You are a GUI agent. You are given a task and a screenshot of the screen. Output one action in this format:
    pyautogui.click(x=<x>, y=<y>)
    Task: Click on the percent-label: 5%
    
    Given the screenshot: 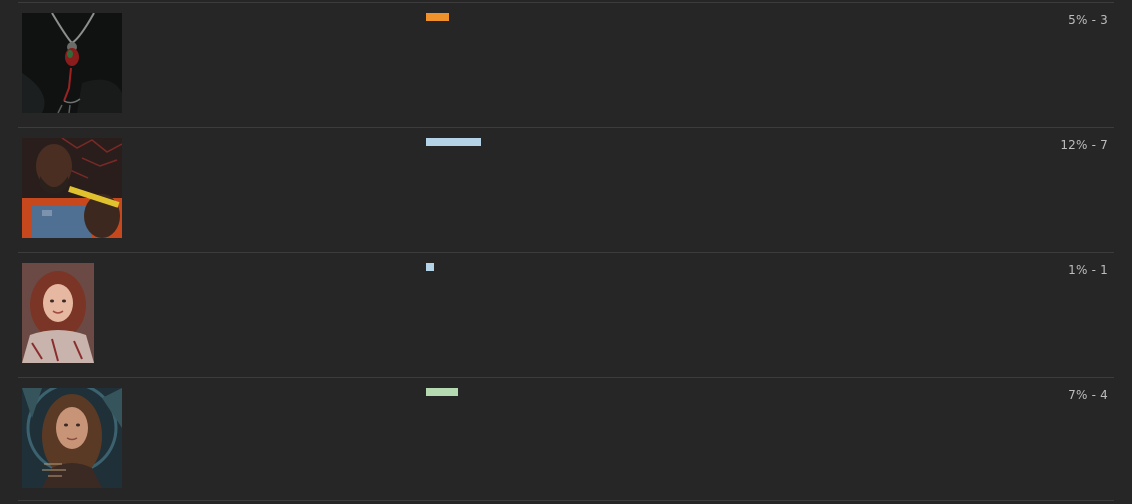 What is the action you would take?
    pyautogui.click(x=1078, y=20)
    